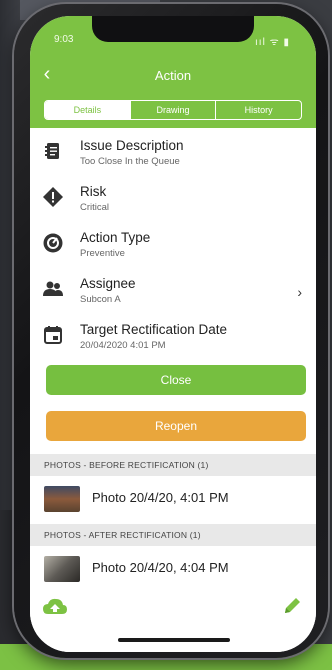 The image size is (332, 670). Describe the element at coordinates (299, 292) in the screenshot. I see `chevron-right-icon: ›` at that location.